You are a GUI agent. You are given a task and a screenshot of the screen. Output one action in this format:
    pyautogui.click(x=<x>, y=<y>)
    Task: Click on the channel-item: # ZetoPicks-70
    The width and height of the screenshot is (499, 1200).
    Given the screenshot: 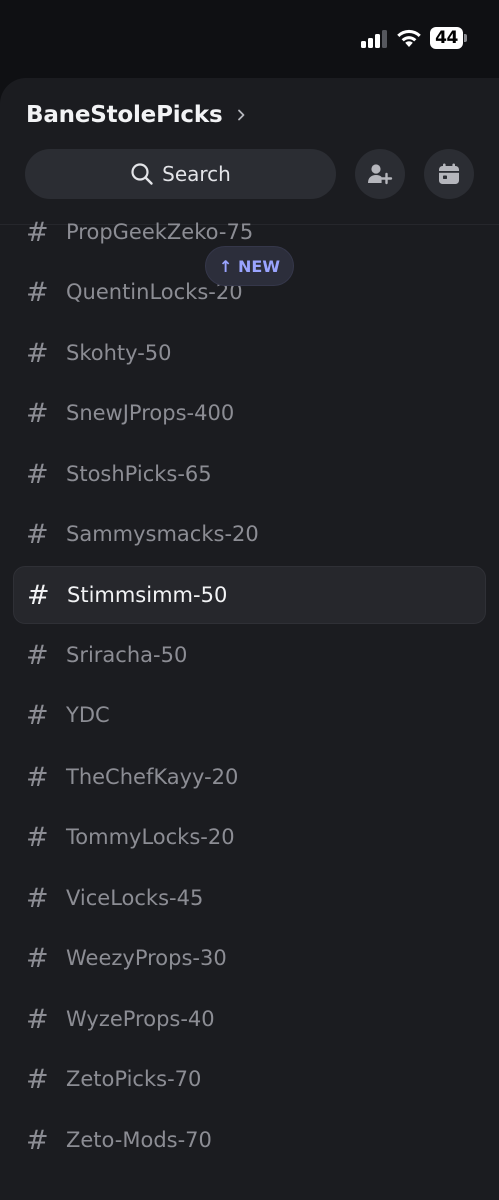 What is the action you would take?
    pyautogui.click(x=249, y=1079)
    